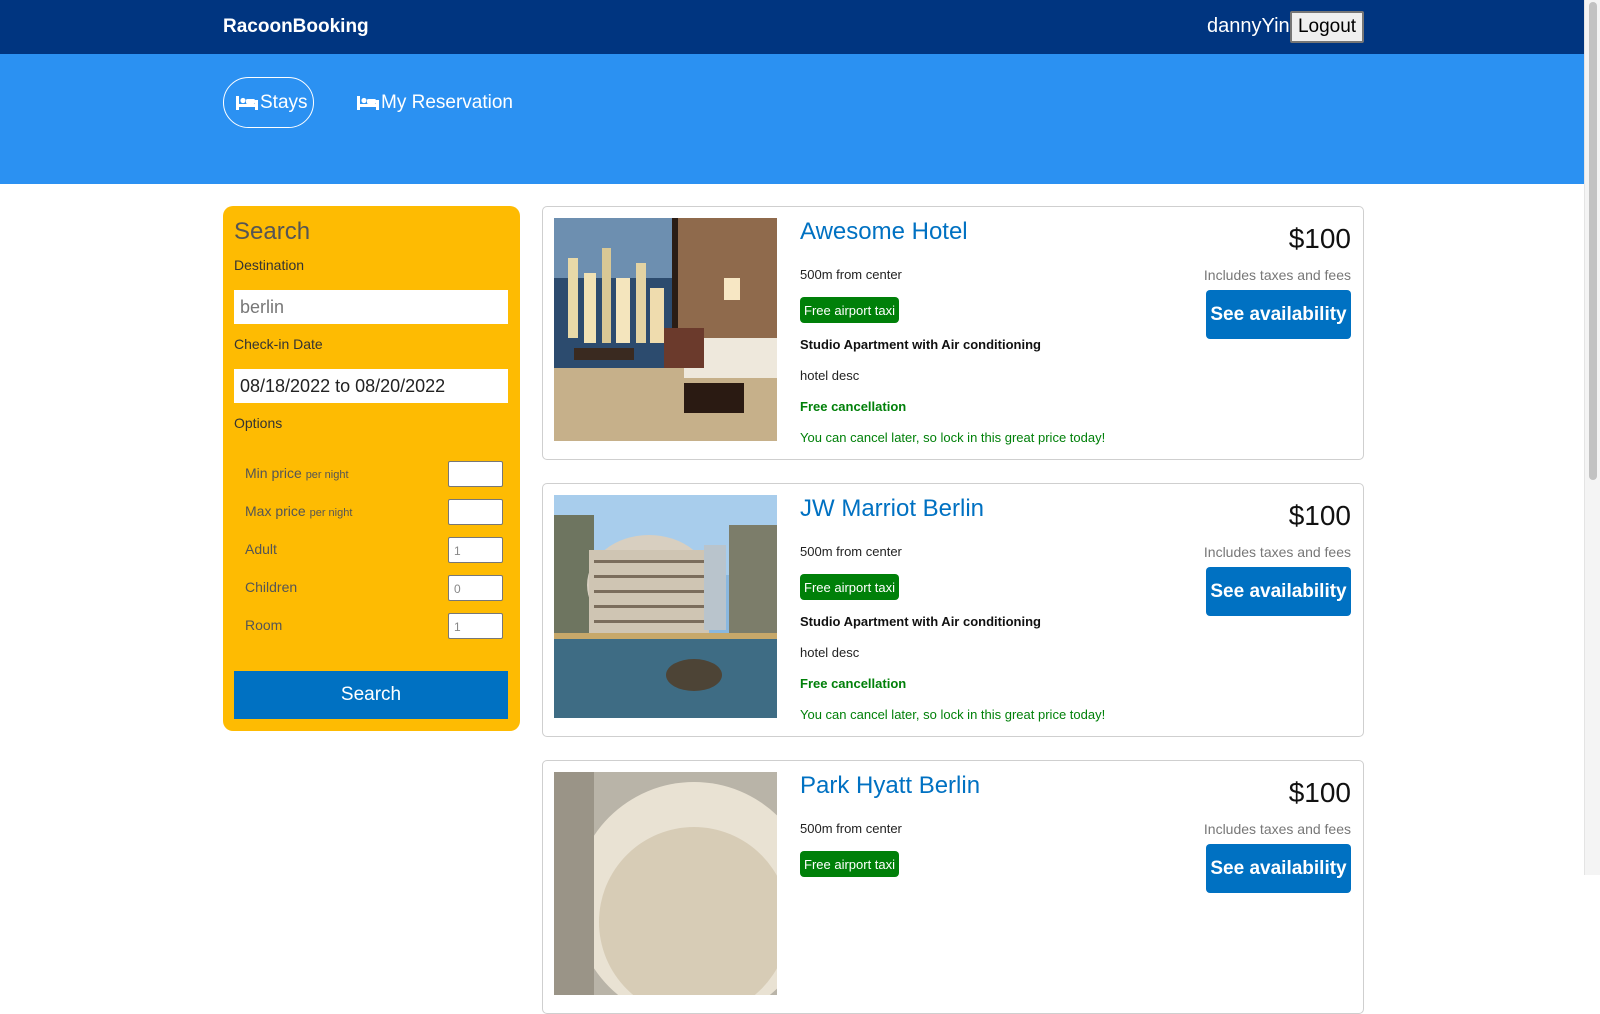 This screenshot has height=1014, width=1600. I want to click on nav-my-reservation: My Reservation, so click(434, 102).